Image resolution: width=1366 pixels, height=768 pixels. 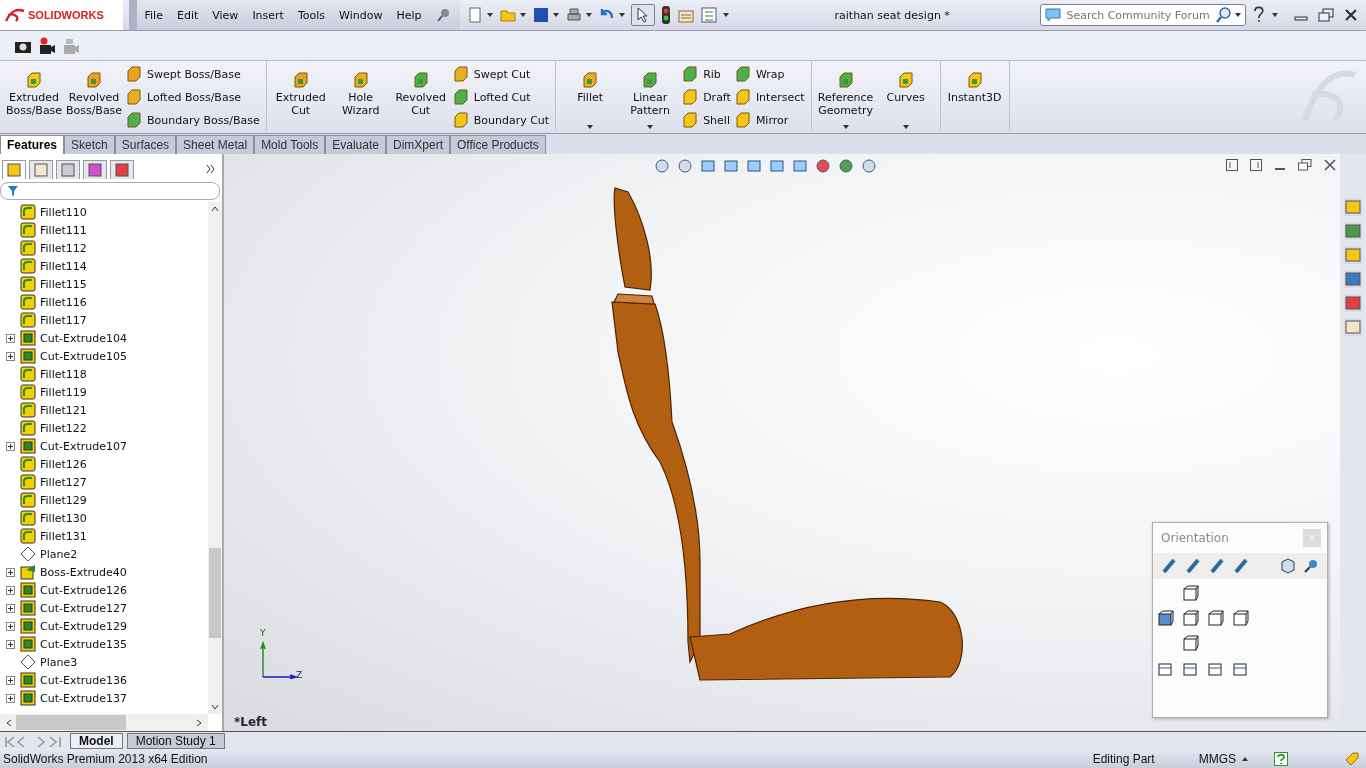 What do you see at coordinates (193, 74) in the screenshot?
I see `ribbon-button: Swept Boss/Base` at bounding box center [193, 74].